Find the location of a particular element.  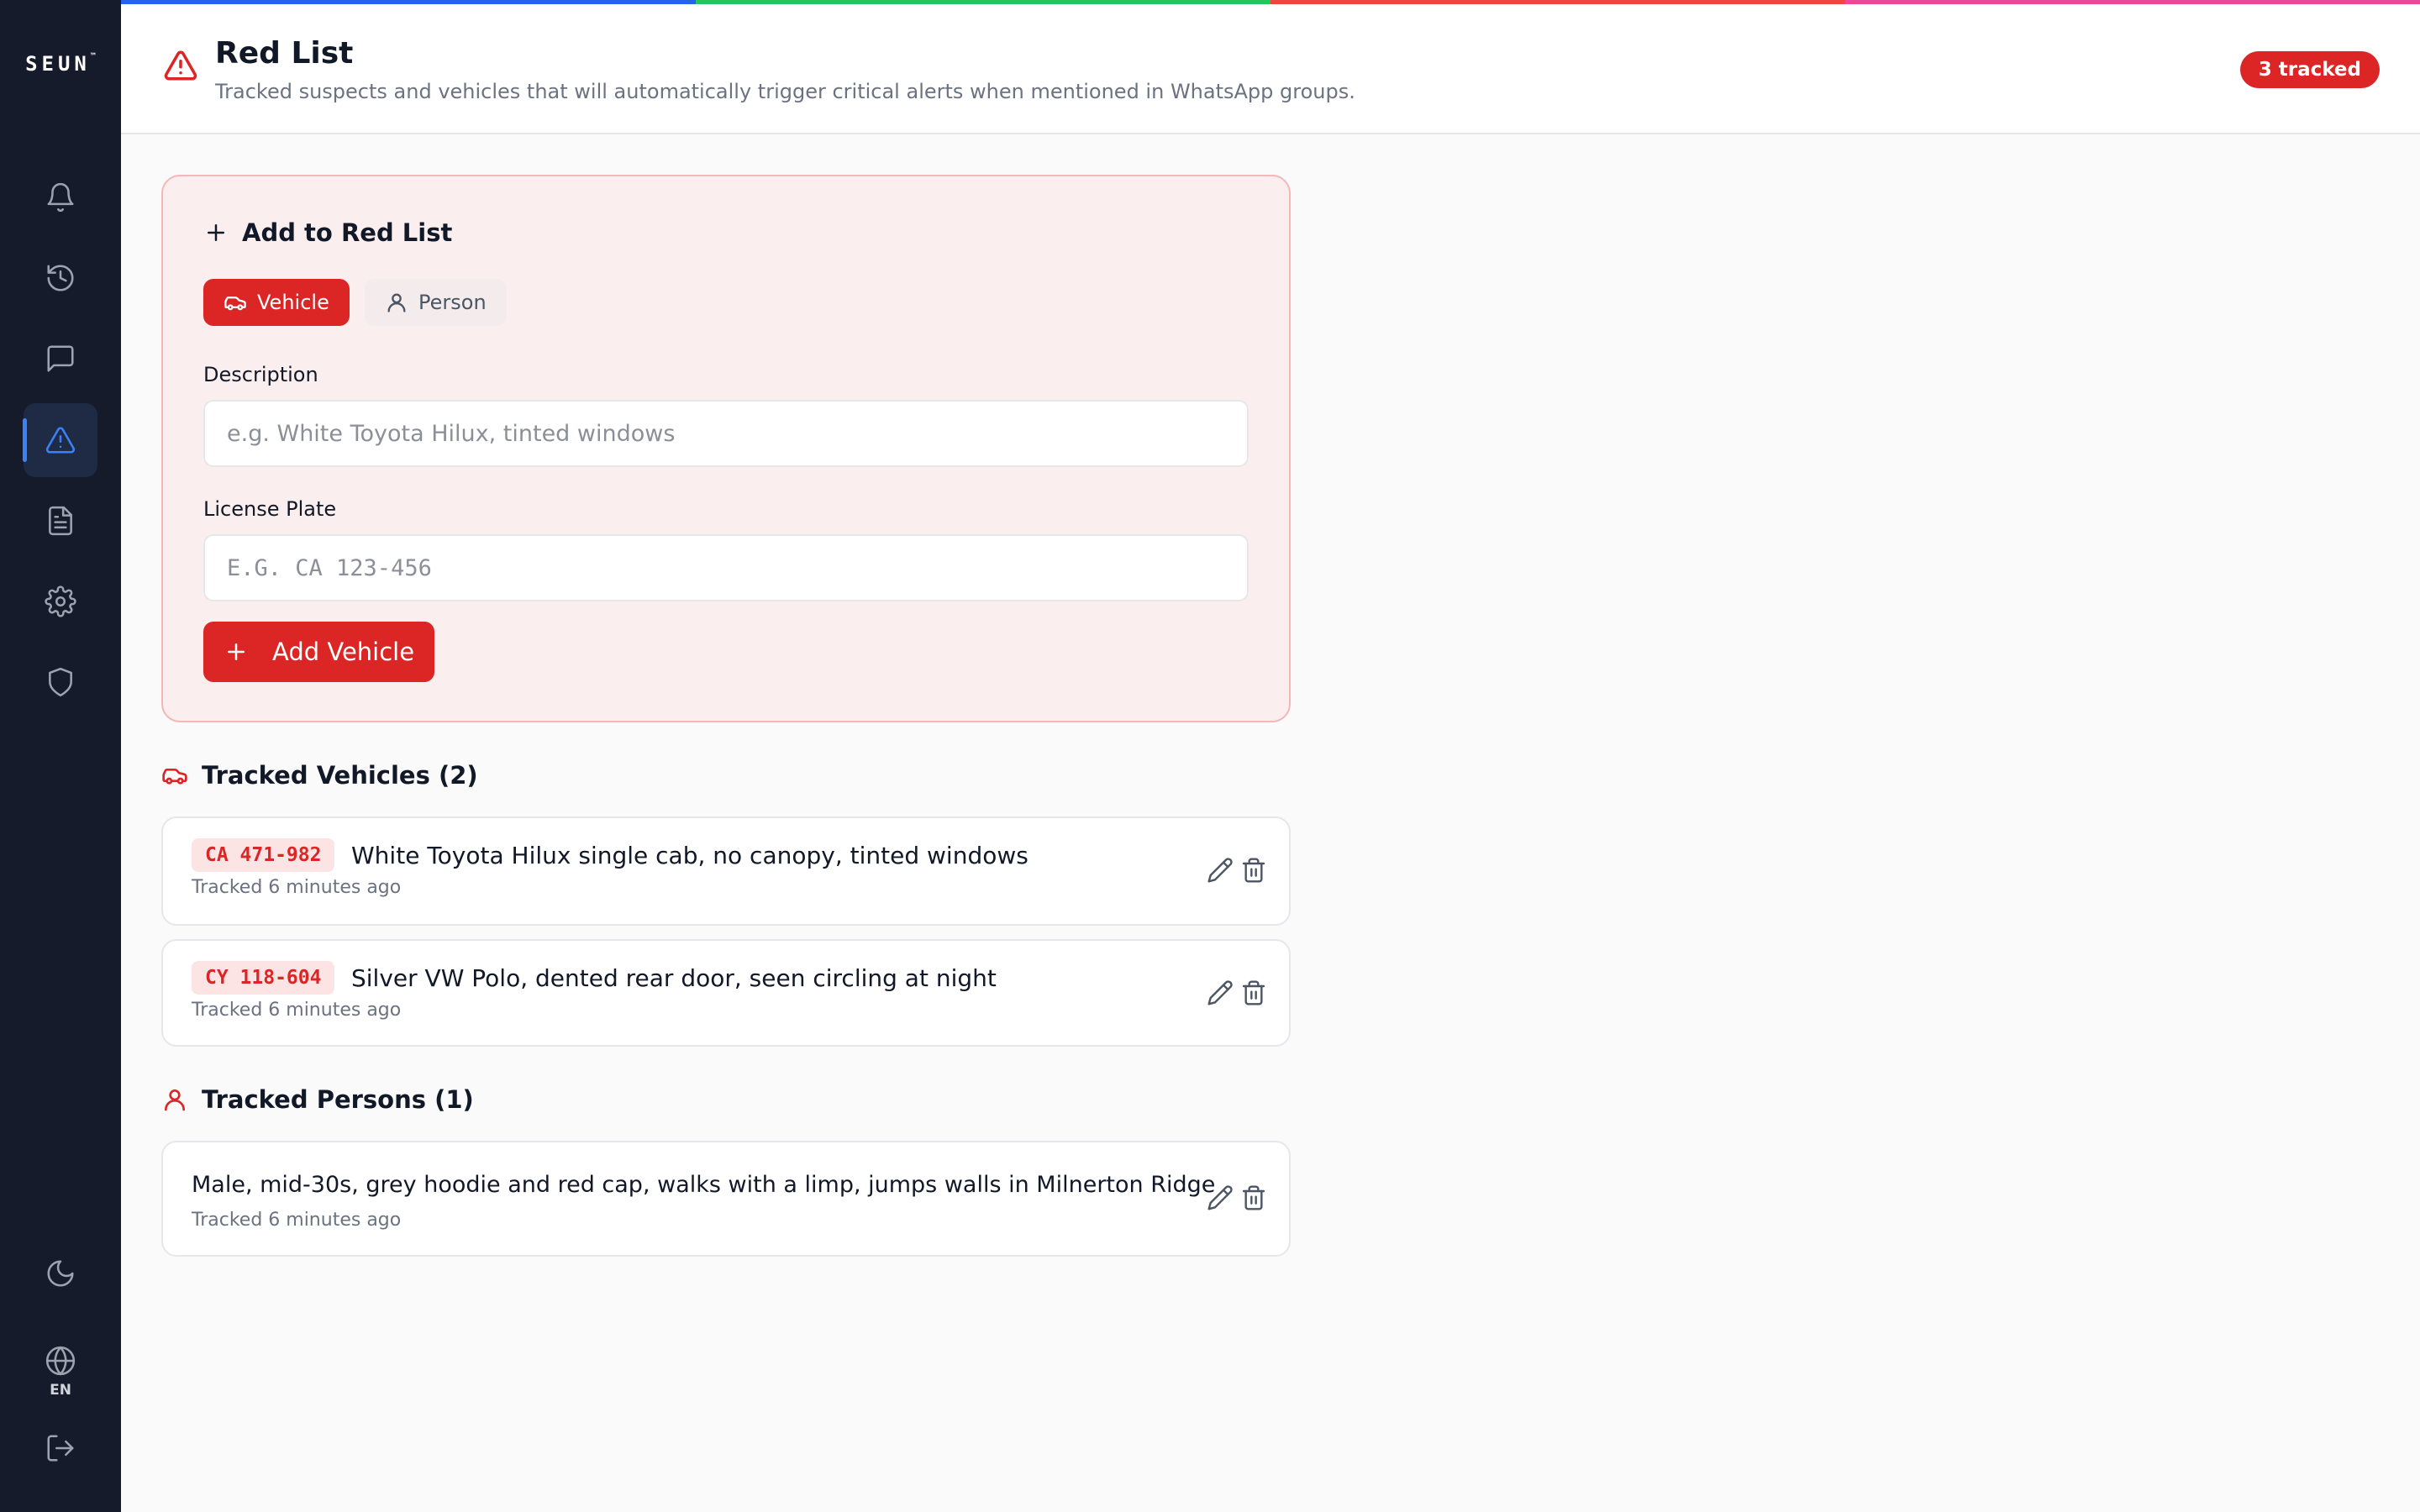

language-label: EN is located at coordinates (60, 1390).